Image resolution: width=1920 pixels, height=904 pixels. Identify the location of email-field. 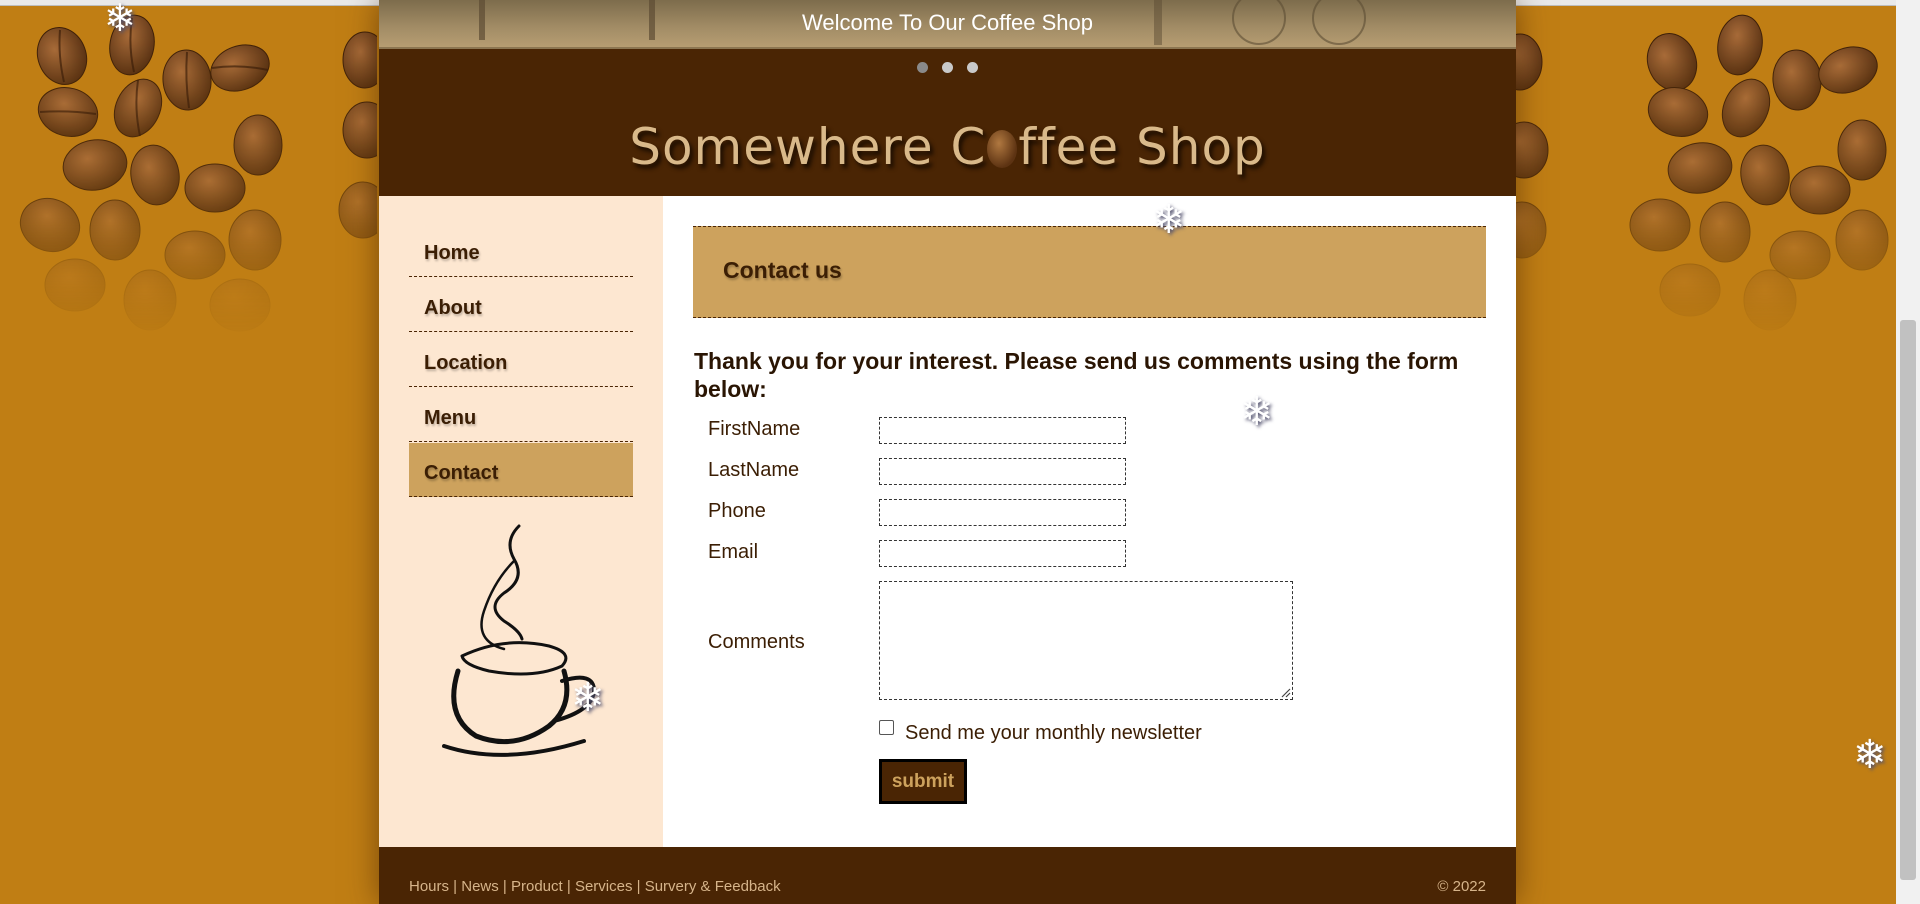
(1002, 553).